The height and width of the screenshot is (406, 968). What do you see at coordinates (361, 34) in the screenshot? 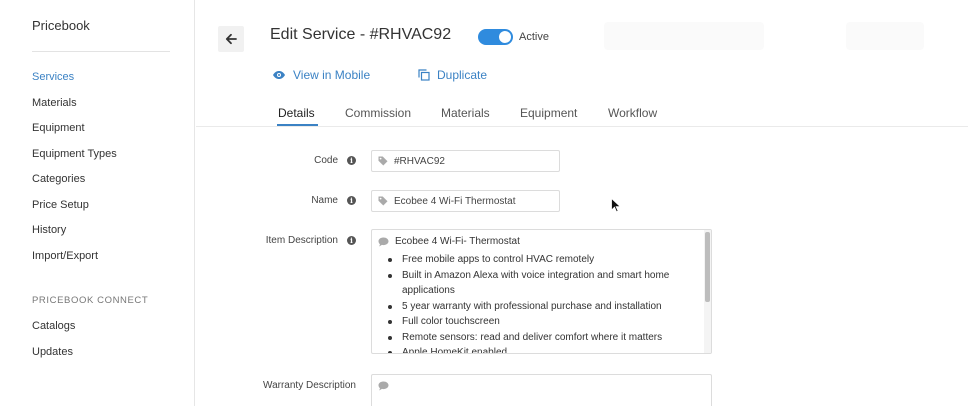
I see `page-title: Edit Service - #RHVAC92` at bounding box center [361, 34].